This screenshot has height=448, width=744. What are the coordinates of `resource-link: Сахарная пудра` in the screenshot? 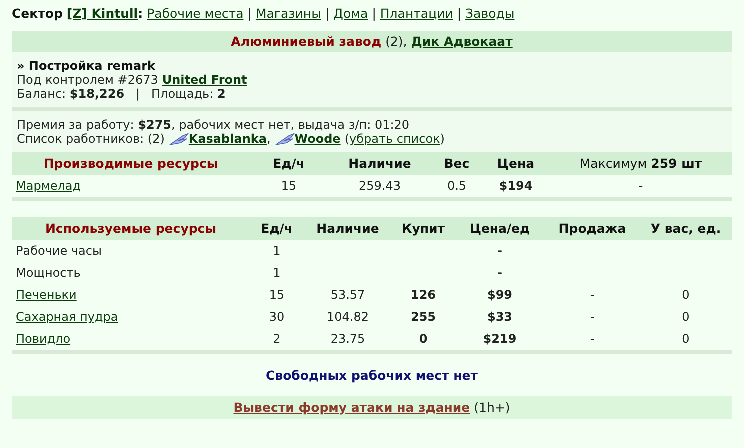 It's located at (67, 317).